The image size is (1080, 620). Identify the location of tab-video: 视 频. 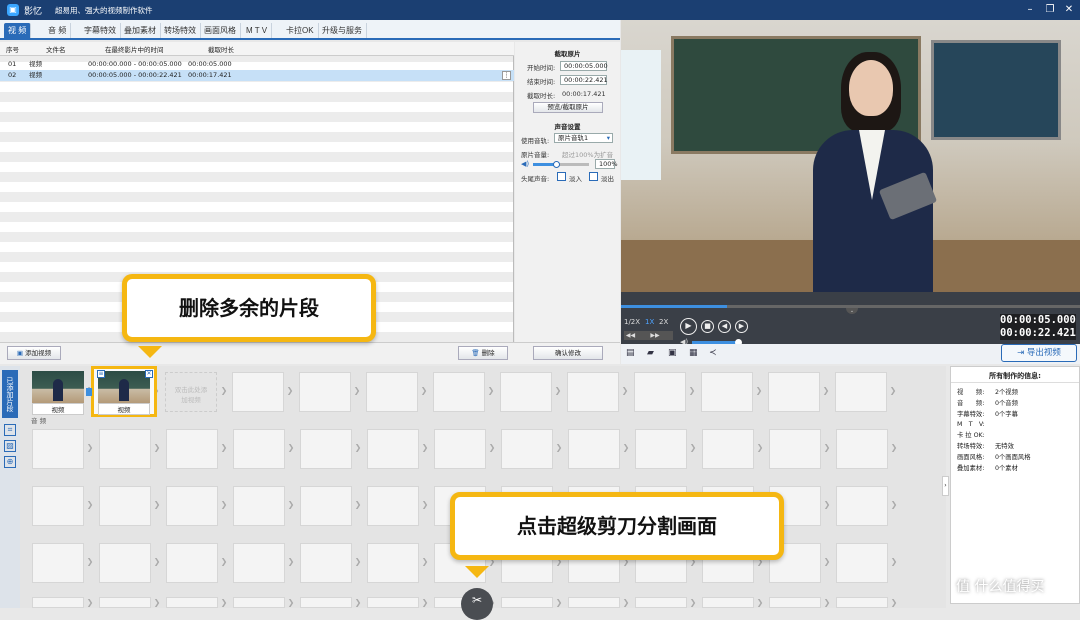
(18, 30).